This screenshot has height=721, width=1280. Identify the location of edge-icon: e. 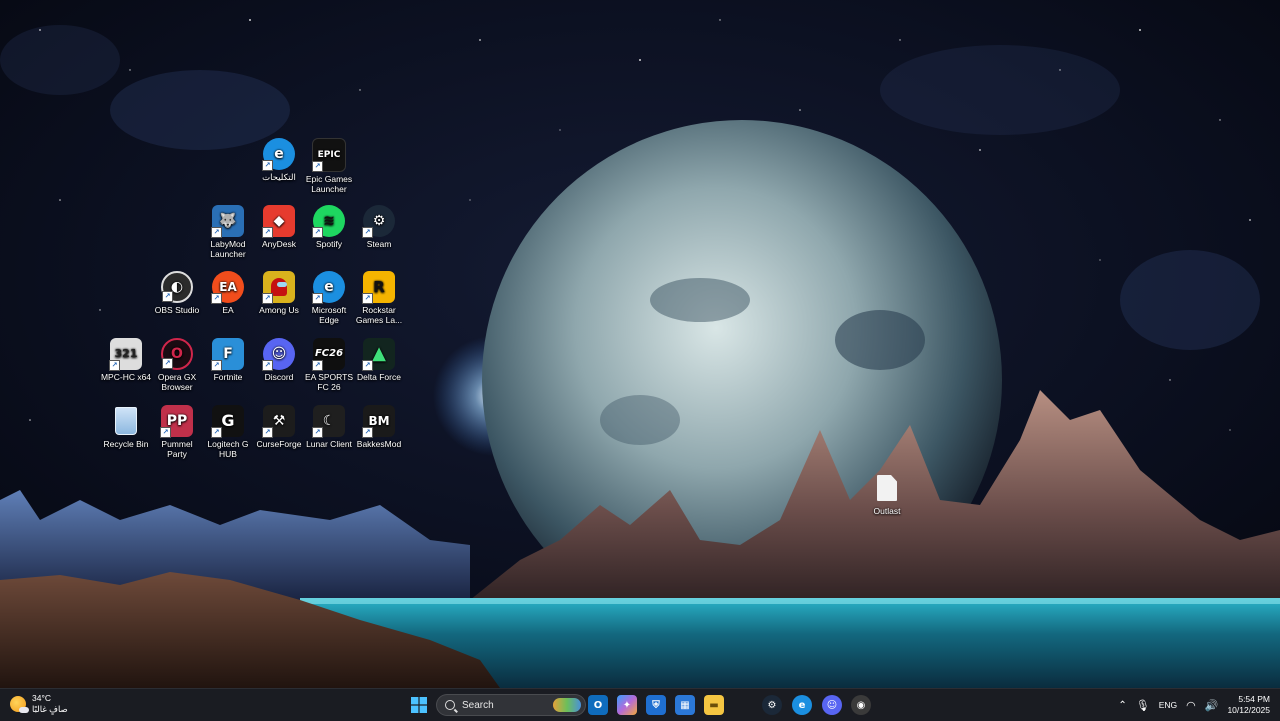
(802, 705).